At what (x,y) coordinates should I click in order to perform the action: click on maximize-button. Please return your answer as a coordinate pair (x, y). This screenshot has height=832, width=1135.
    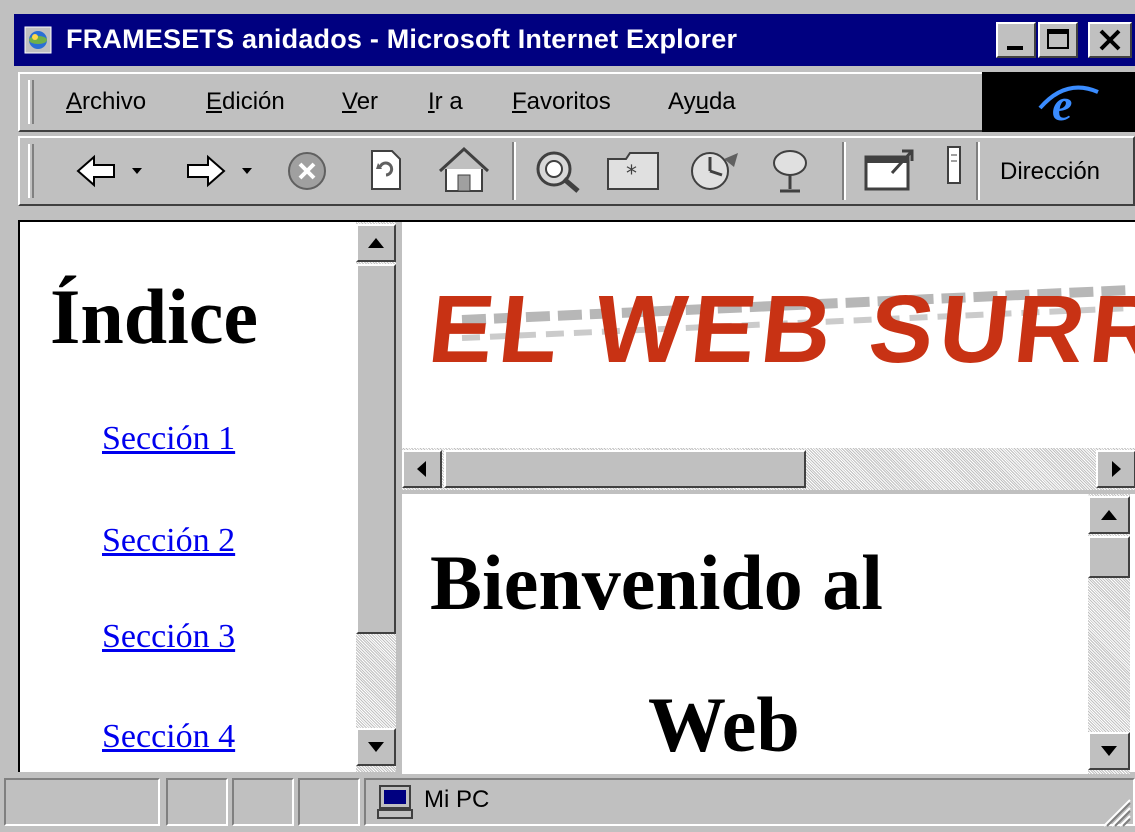
    Looking at the image, I should click on (1058, 40).